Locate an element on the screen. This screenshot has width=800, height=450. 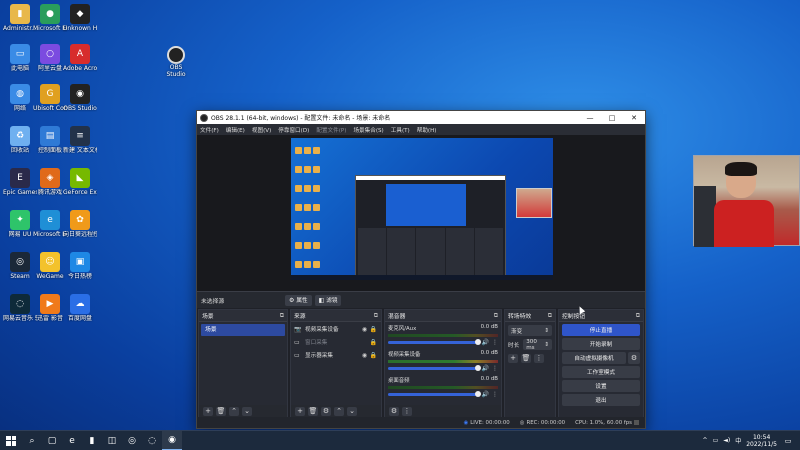
add-source-button: + is located at coordinates (300, 411).